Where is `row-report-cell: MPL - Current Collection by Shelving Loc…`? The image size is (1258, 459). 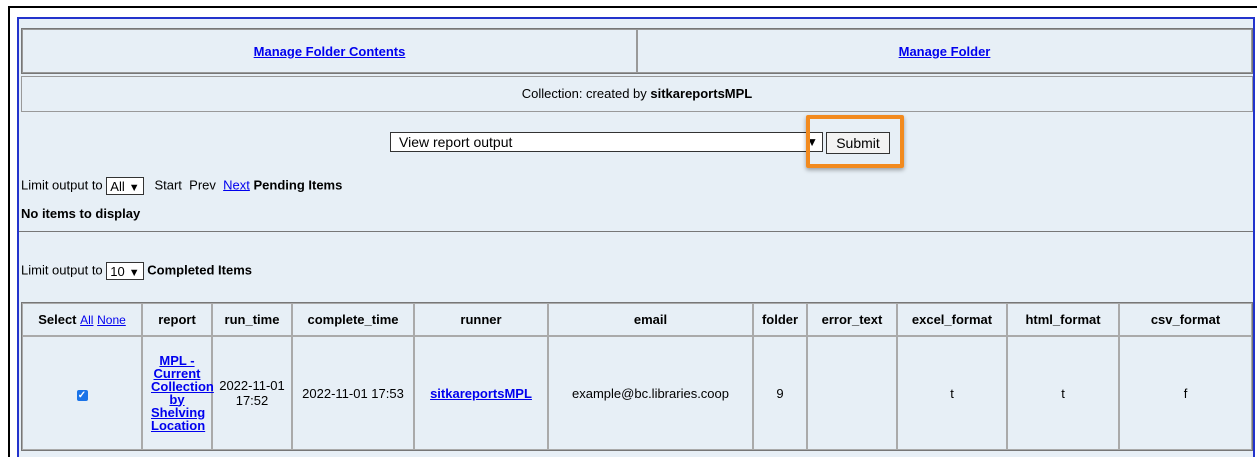
row-report-cell: MPL - Current Collection by Shelving Loc… is located at coordinates (178, 393).